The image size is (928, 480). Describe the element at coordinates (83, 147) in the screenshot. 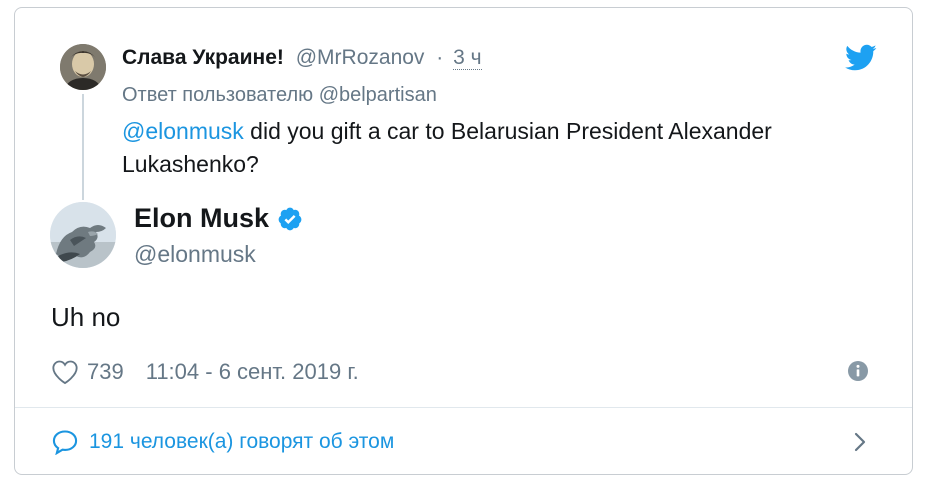

I see `thread-connector-line` at that location.